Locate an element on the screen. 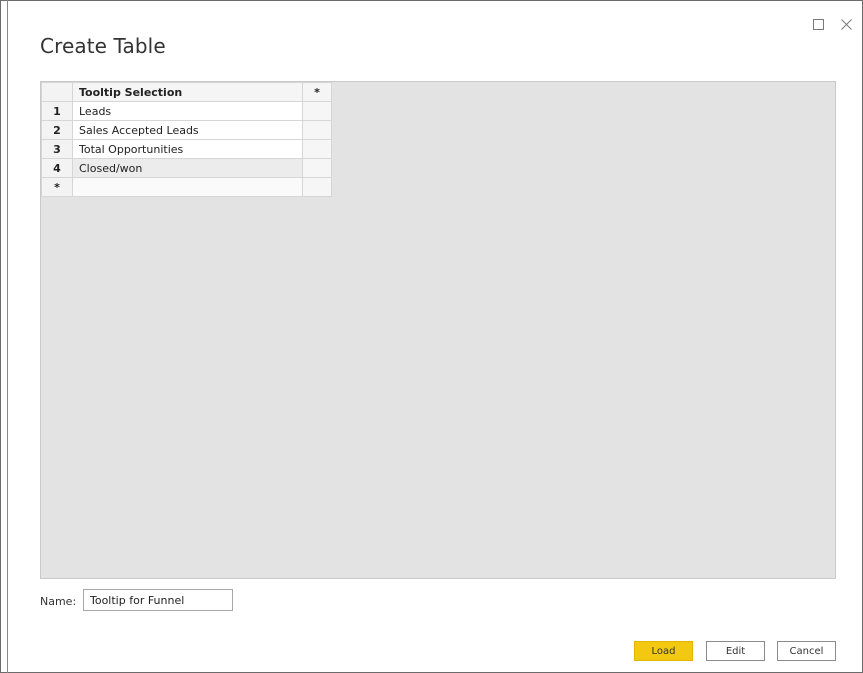  table-cell: Sales Accepted Leads is located at coordinates (187, 130).